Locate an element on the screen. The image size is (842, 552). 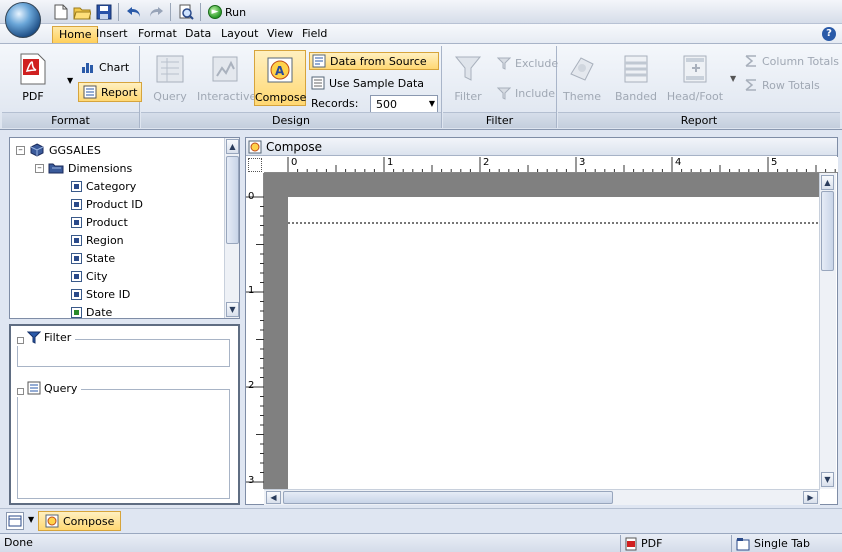
filter-group: Filter Exclude Include Filter is located at coordinates (500, 87).